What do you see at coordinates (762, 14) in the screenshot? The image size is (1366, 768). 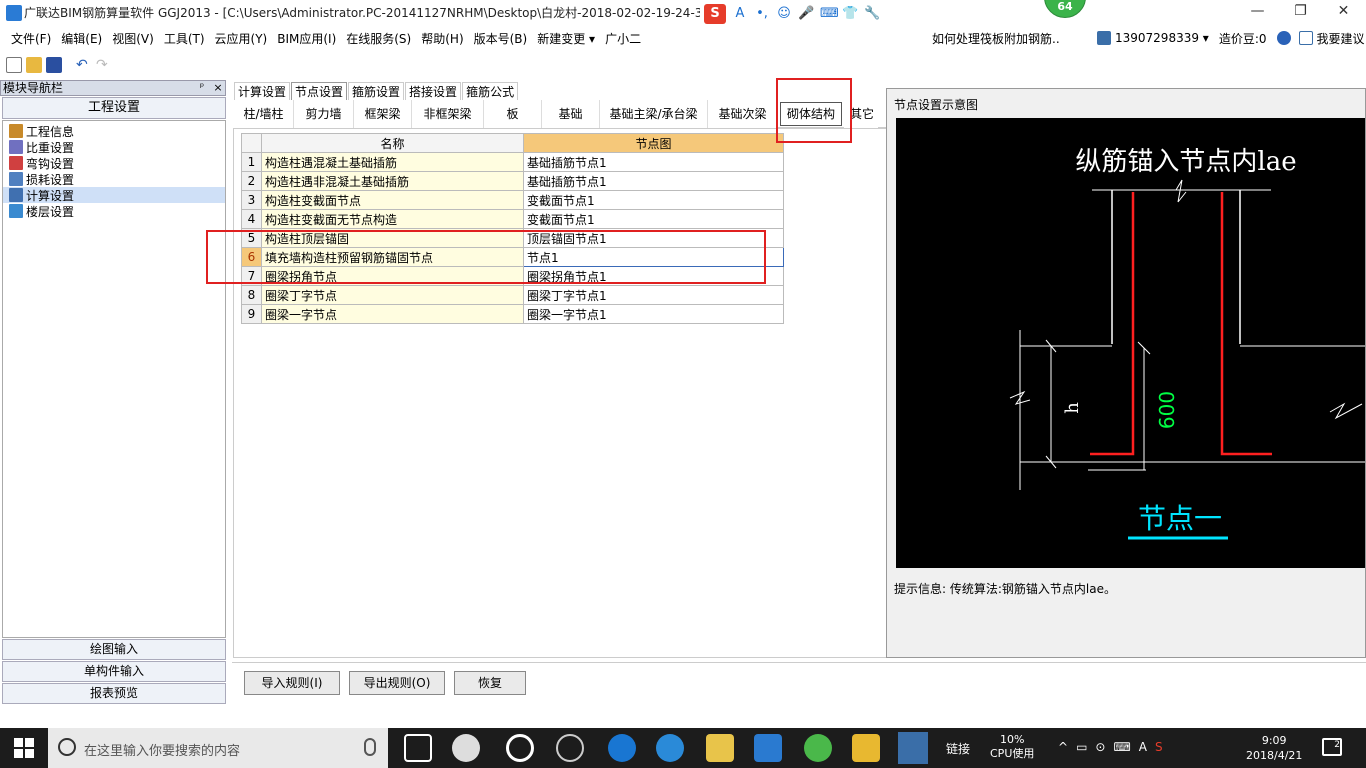 I see `ime-punct-icon: •,` at bounding box center [762, 14].